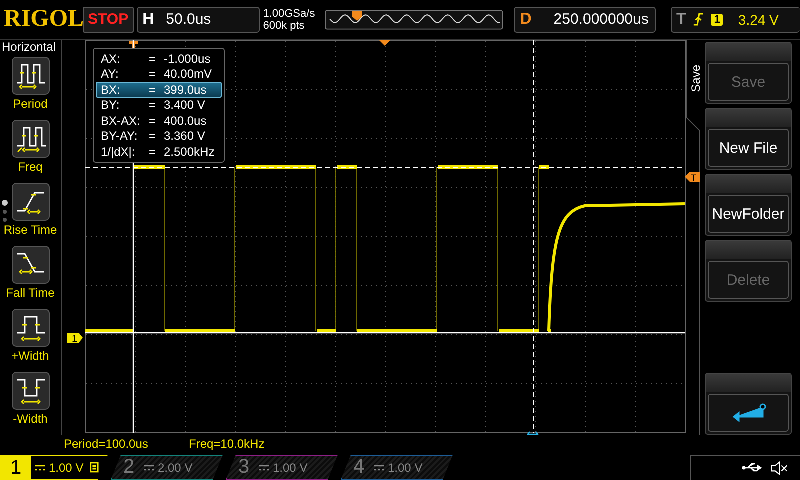 Image resolution: width=800 pixels, height=480 pixels. What do you see at coordinates (133, 44) in the screenshot?
I see `marker-icon` at bounding box center [133, 44].